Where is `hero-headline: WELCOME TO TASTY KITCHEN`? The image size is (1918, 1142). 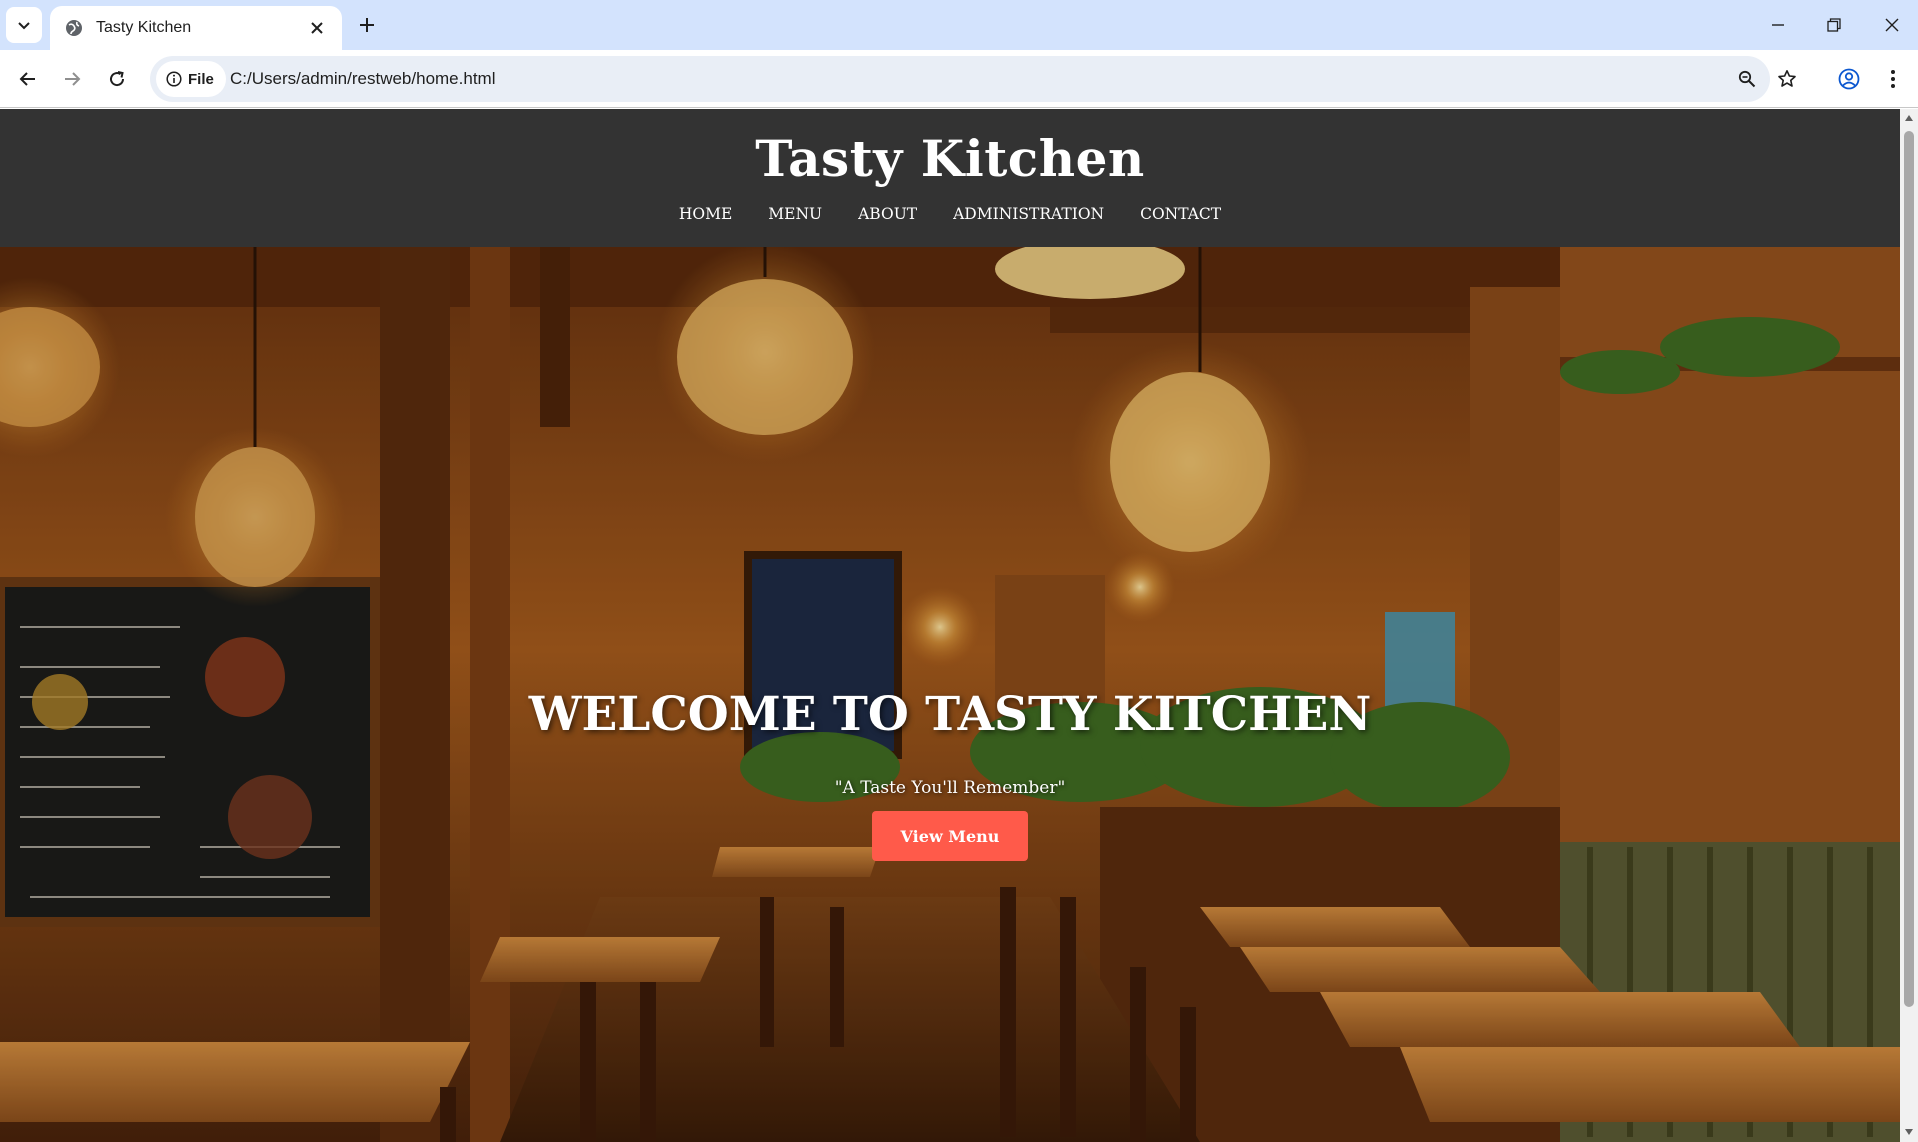 hero-headline: WELCOME TO TASTY KITCHEN is located at coordinates (950, 714).